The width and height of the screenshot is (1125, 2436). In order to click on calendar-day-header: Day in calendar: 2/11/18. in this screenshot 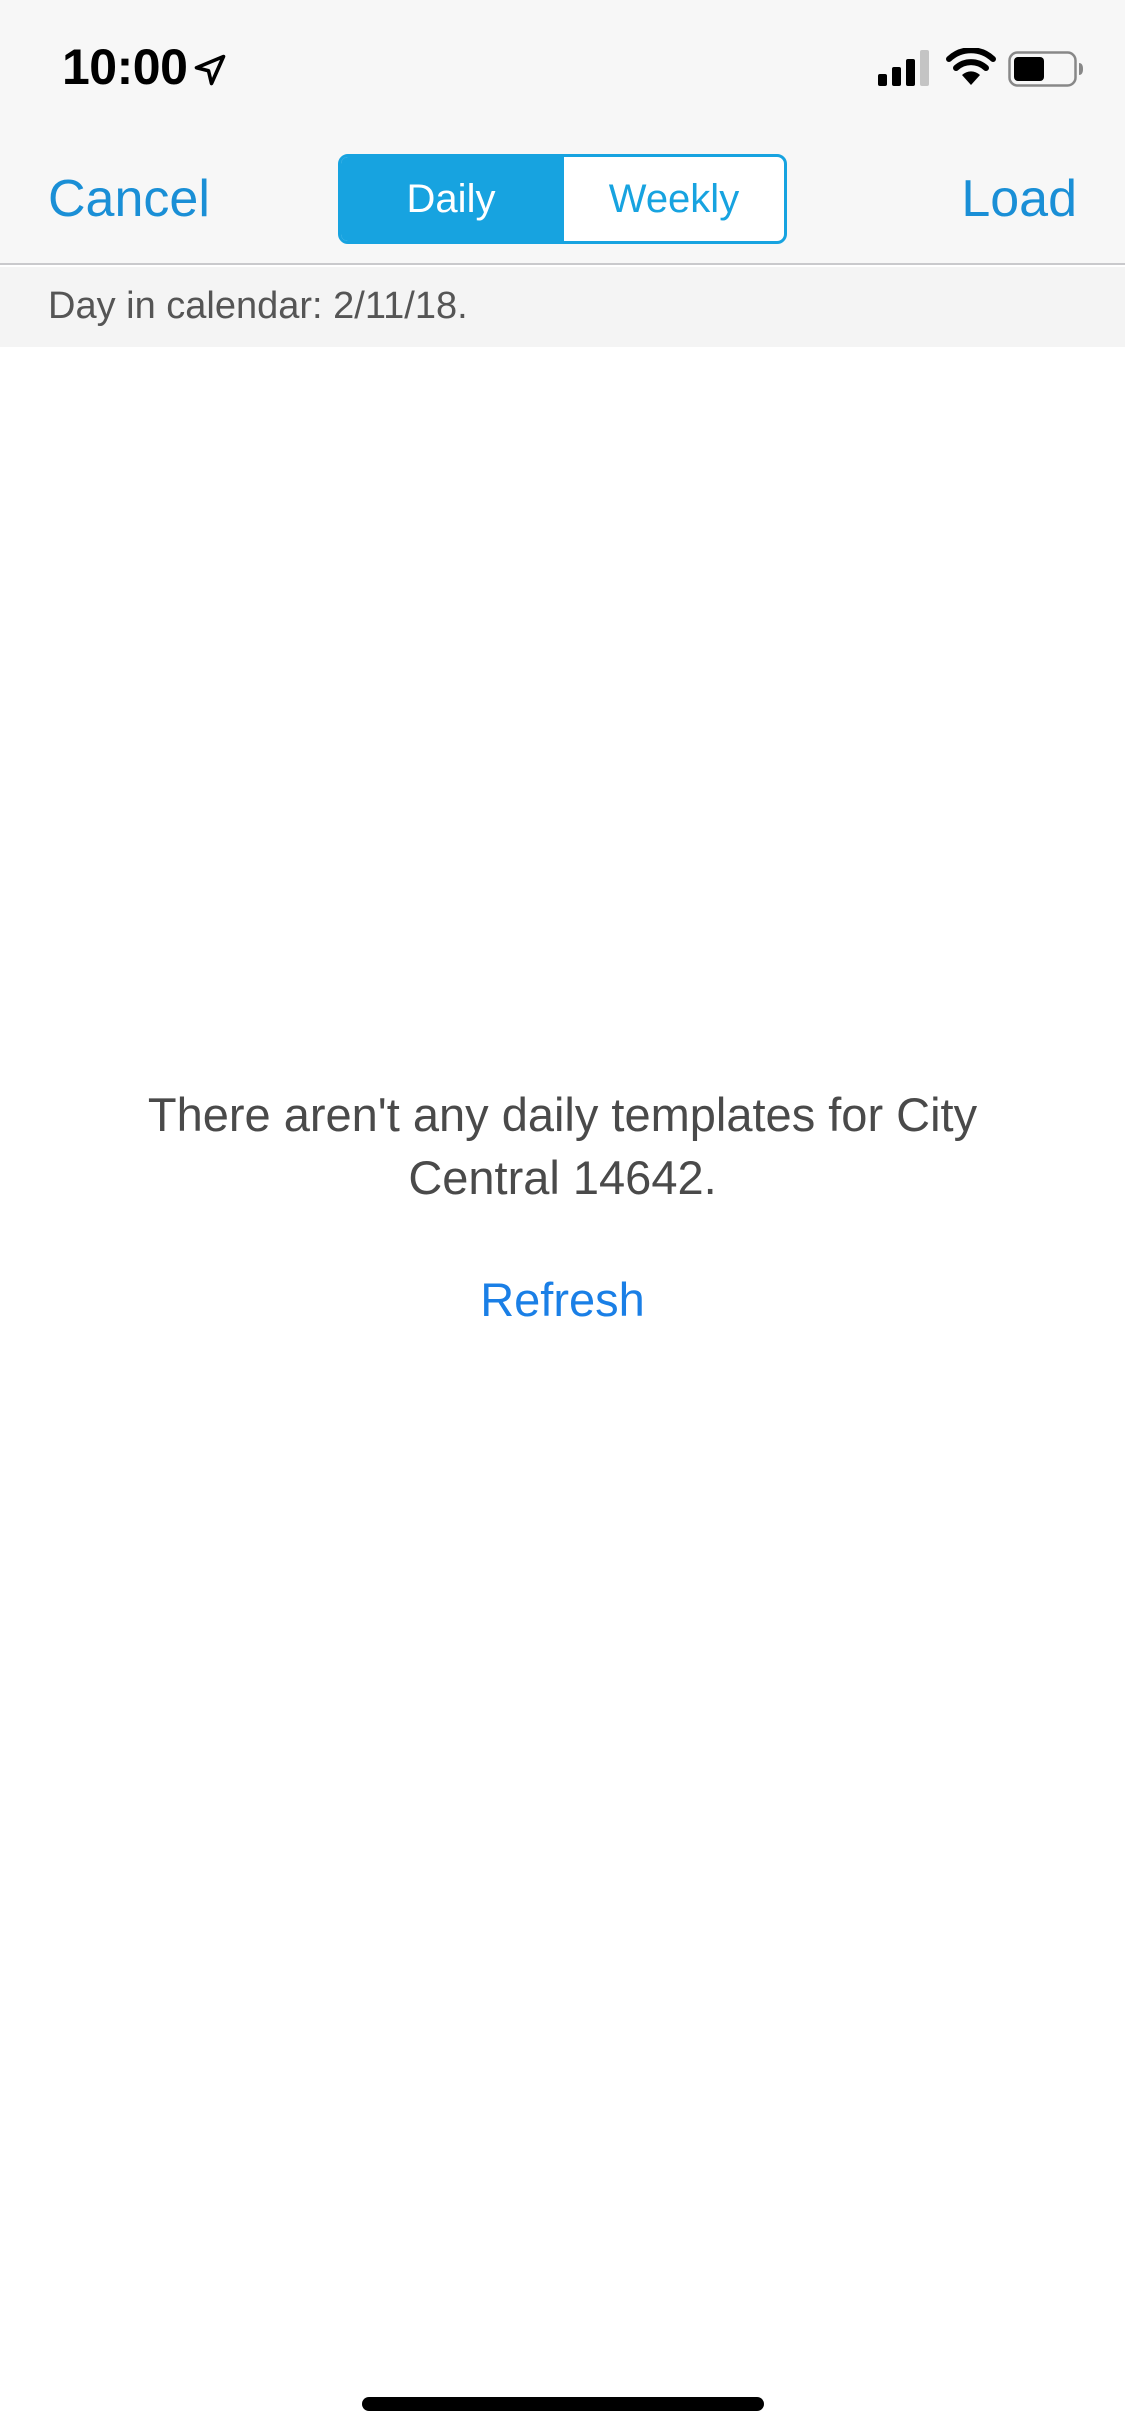, I will do `click(562, 307)`.